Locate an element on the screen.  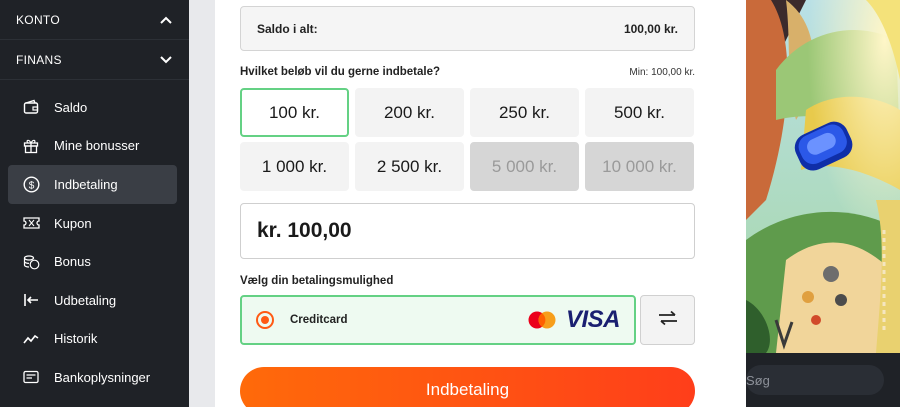
swap-payment-button is located at coordinates (667, 320).